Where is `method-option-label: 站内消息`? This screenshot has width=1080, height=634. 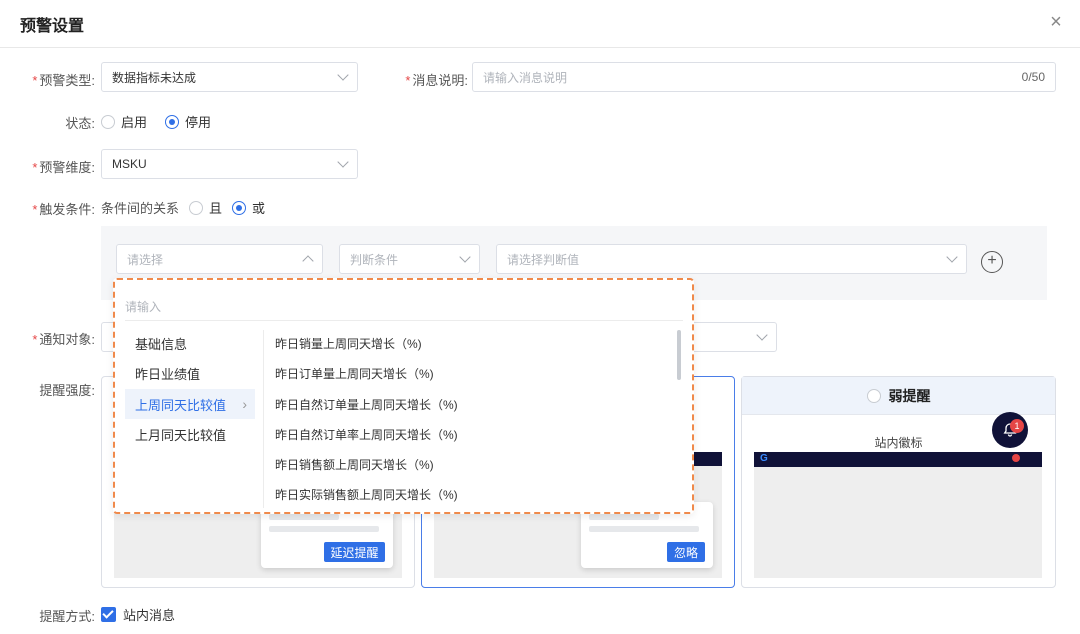
method-option-label: 站内消息 is located at coordinates (149, 615).